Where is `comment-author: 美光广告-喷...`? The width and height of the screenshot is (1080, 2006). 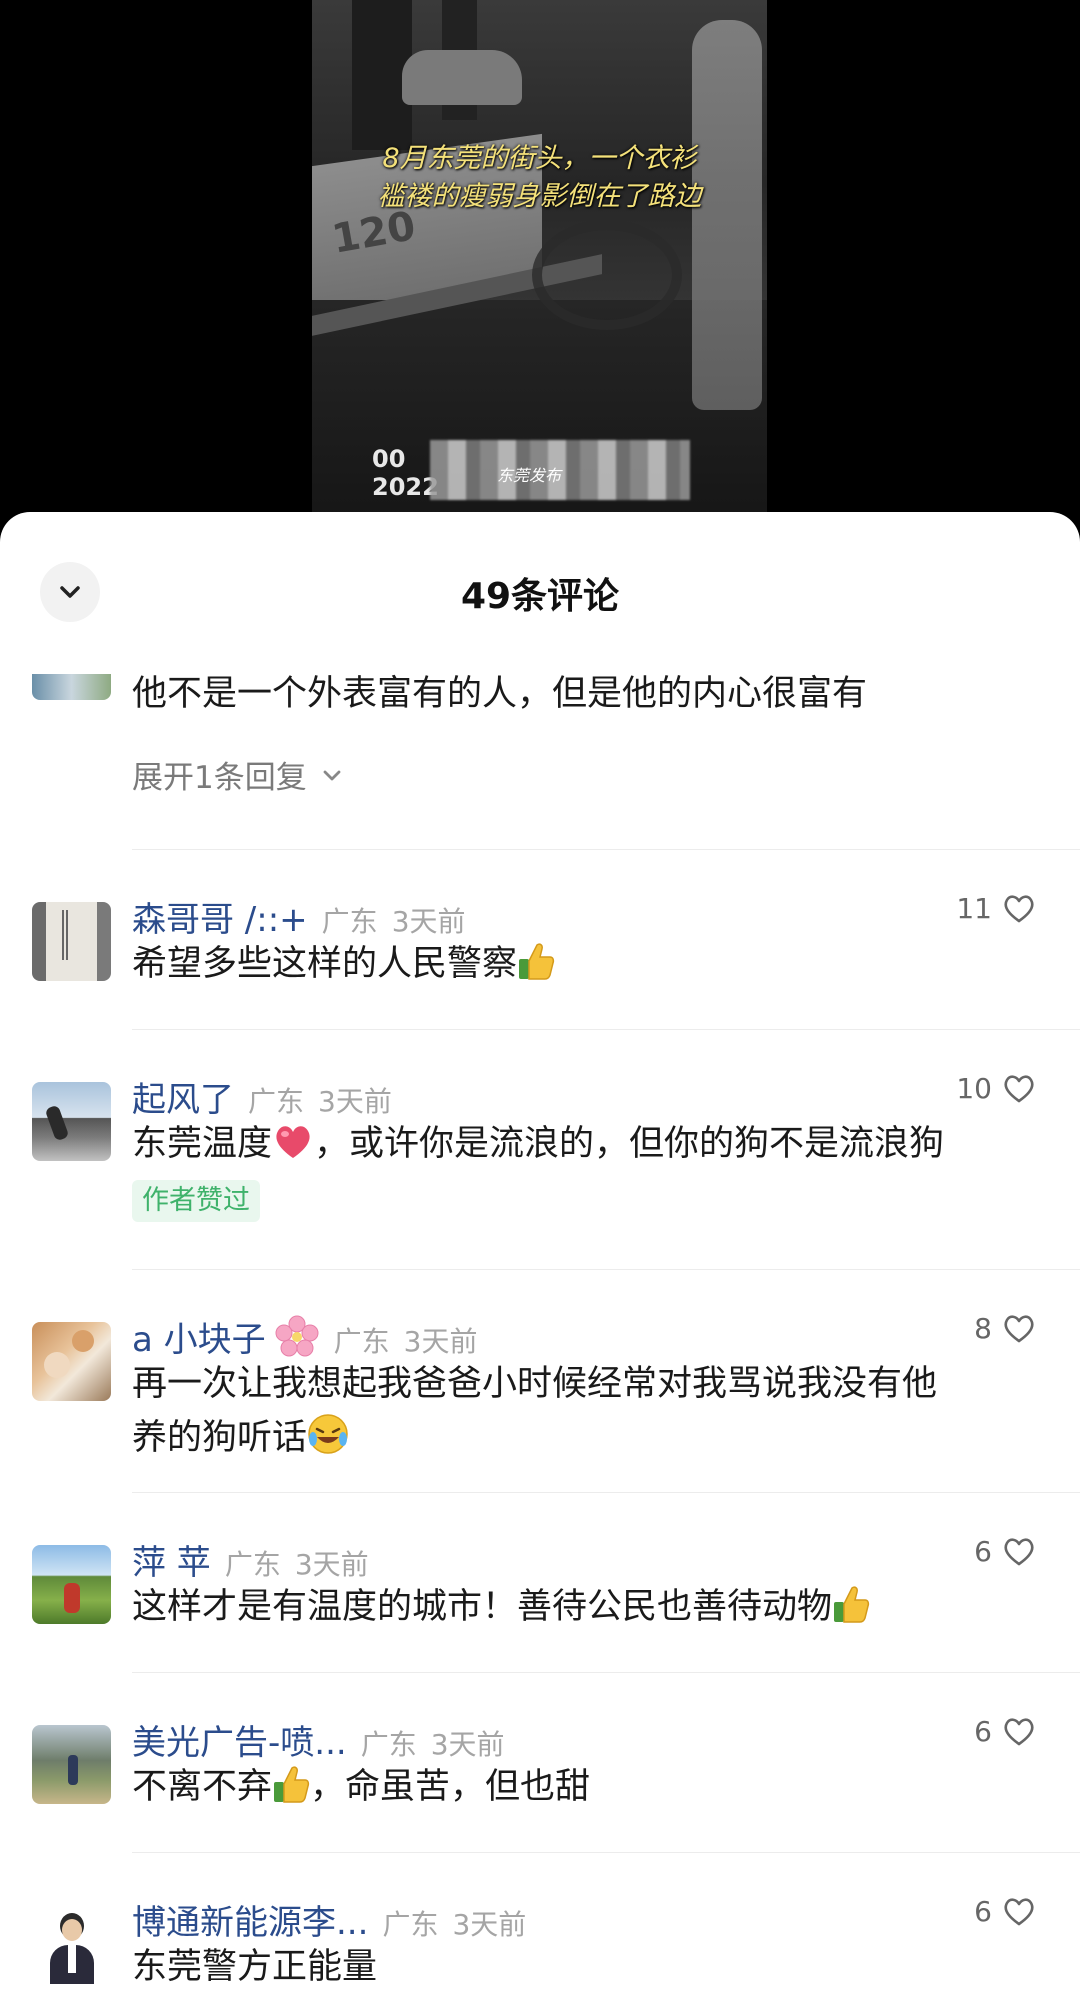
comment-author: 美光广告-喷... is located at coordinates (239, 1739).